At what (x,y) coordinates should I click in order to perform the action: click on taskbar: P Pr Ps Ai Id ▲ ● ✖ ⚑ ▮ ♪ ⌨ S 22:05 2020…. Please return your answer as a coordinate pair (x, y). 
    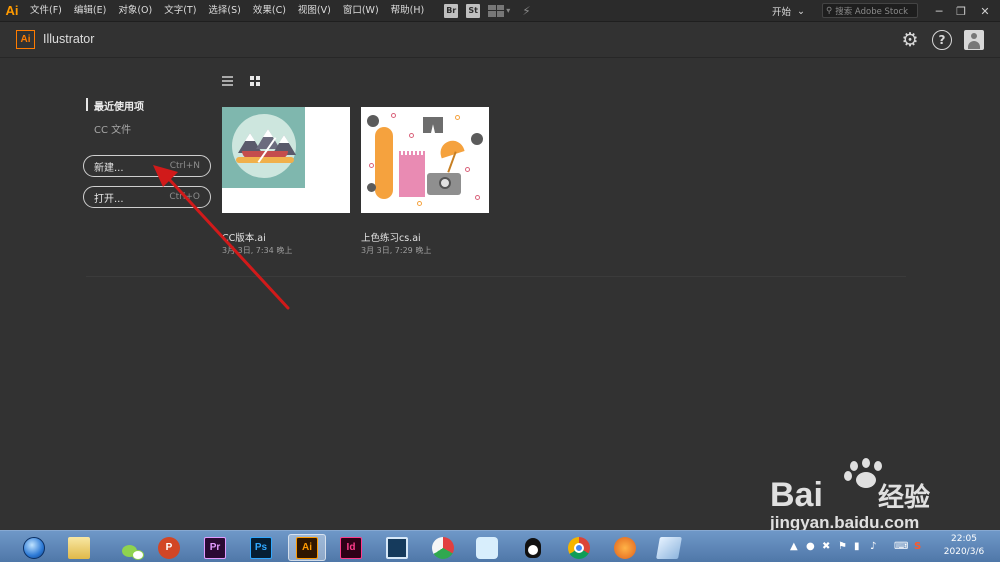
    Looking at the image, I should click on (500, 546).